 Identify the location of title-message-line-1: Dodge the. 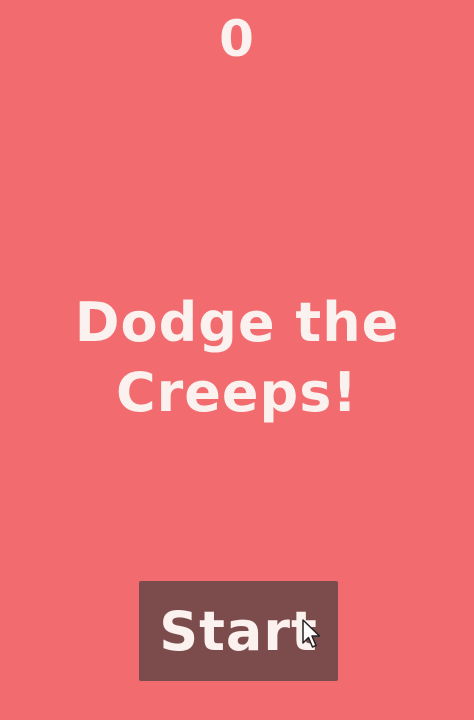
(237, 322).